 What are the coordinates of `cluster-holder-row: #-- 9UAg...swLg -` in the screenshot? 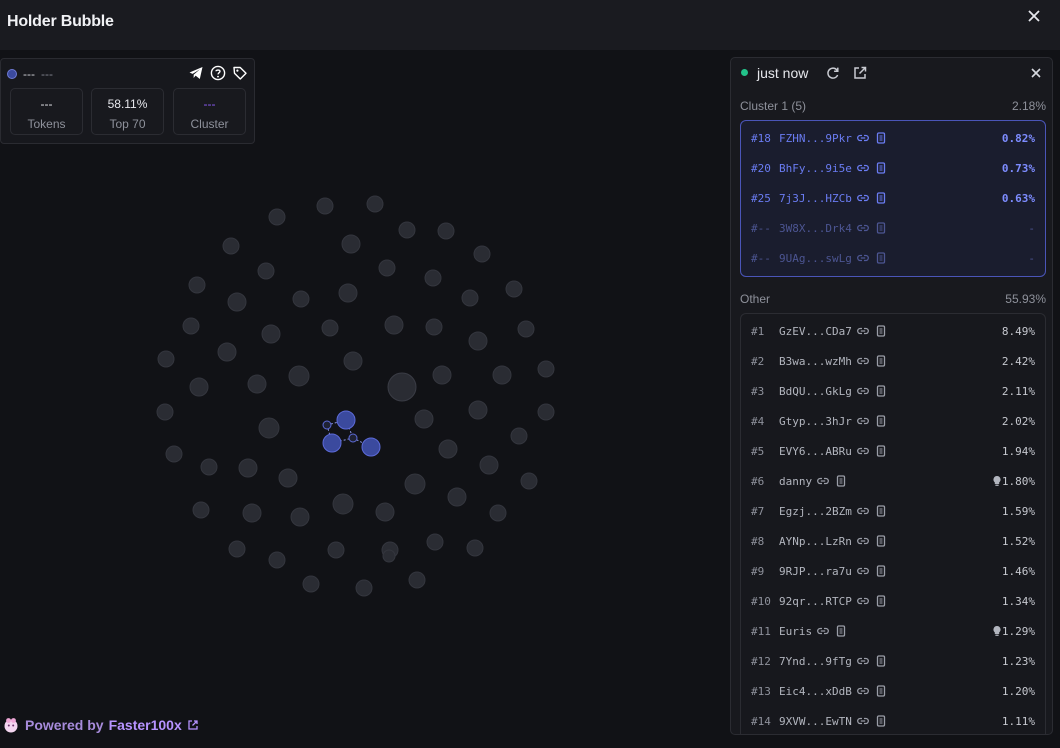 It's located at (893, 258).